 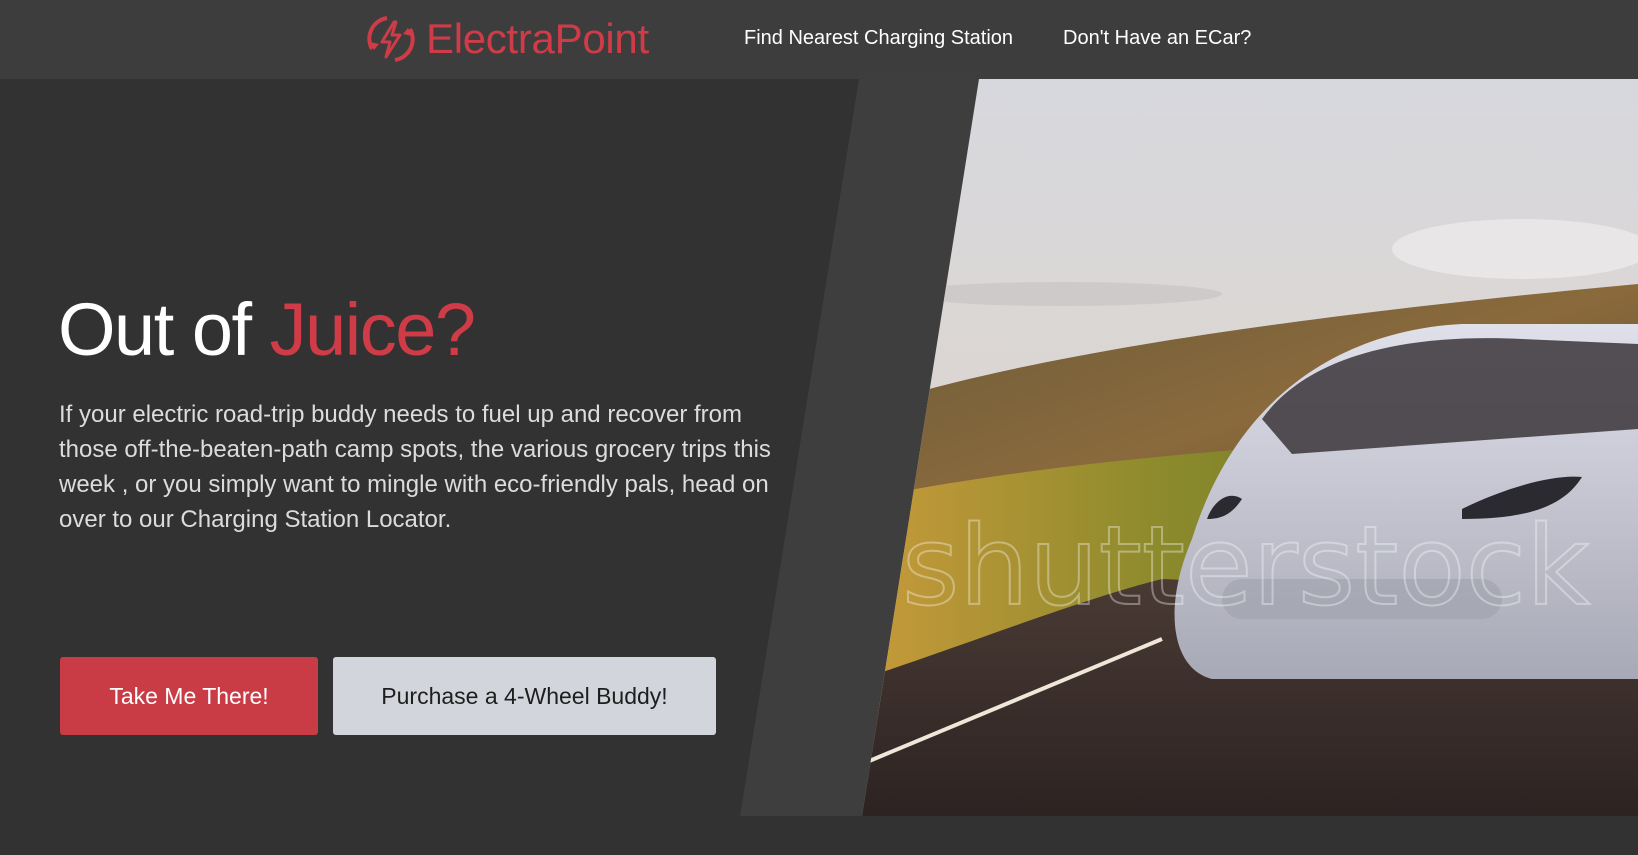 I want to click on take-me-there-button: Take Me There!, so click(x=189, y=696).